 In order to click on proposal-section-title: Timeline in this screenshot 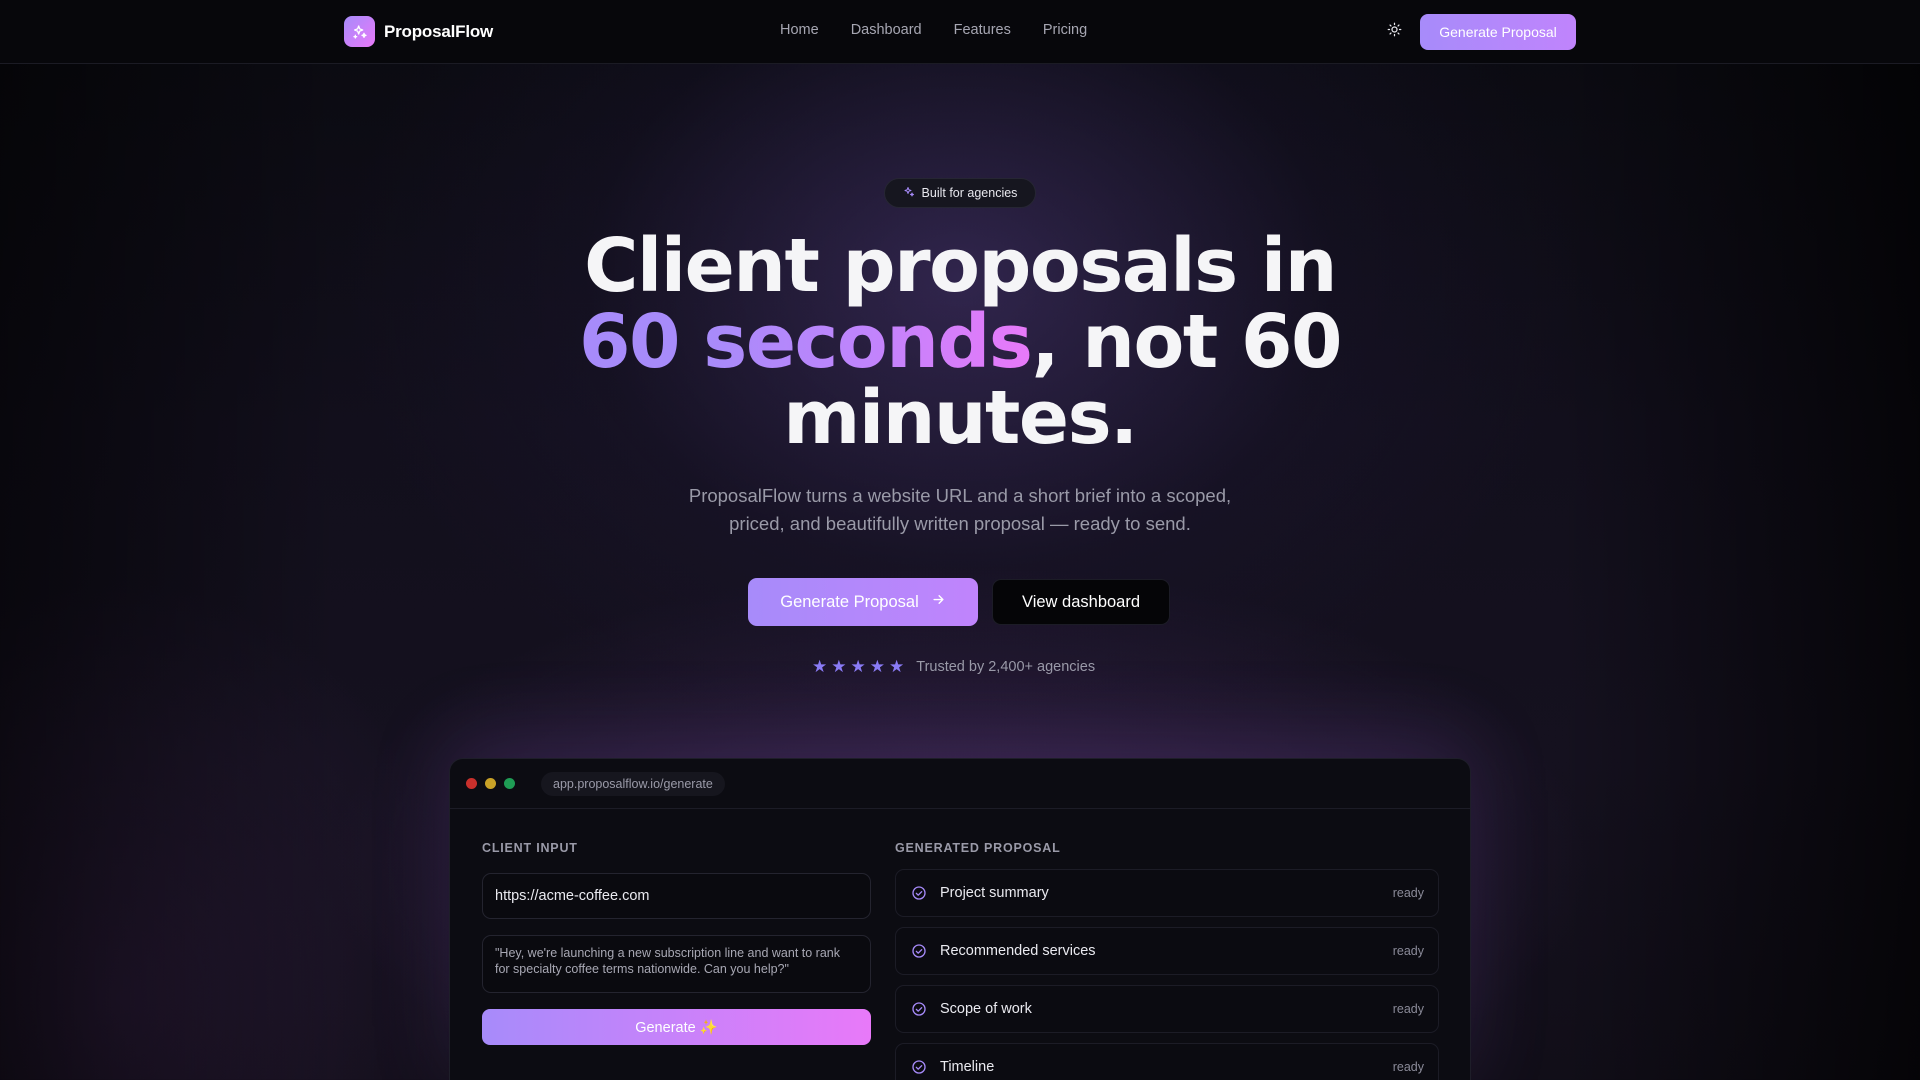, I will do `click(967, 1067)`.